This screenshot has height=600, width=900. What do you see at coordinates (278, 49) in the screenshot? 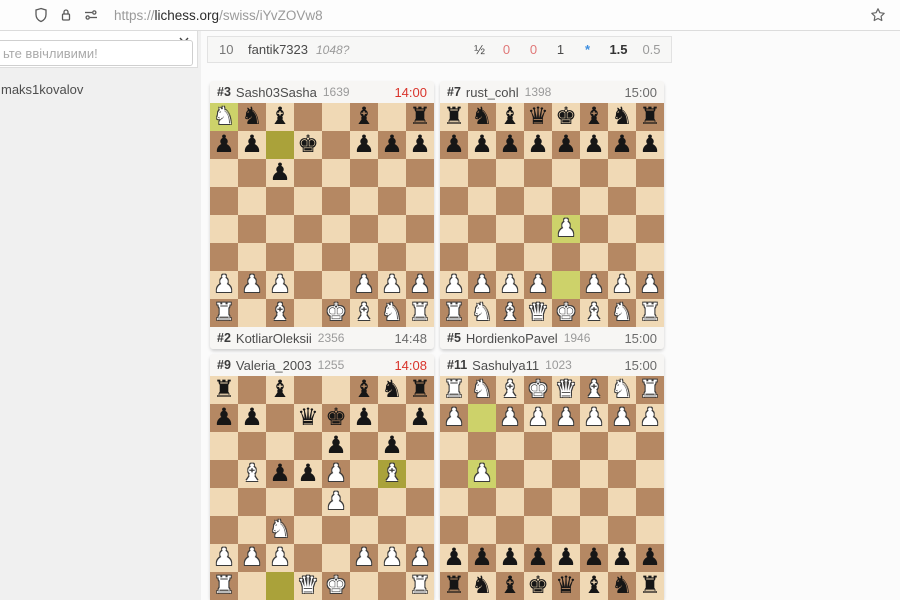
I see `standings-player: fantik7323` at bounding box center [278, 49].